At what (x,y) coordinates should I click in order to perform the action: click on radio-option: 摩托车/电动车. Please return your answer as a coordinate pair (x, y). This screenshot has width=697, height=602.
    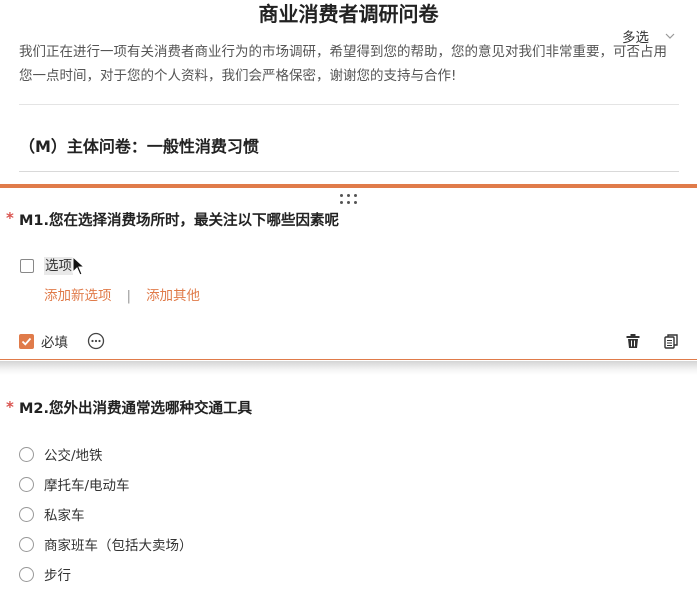
    Looking at the image, I should click on (74, 484).